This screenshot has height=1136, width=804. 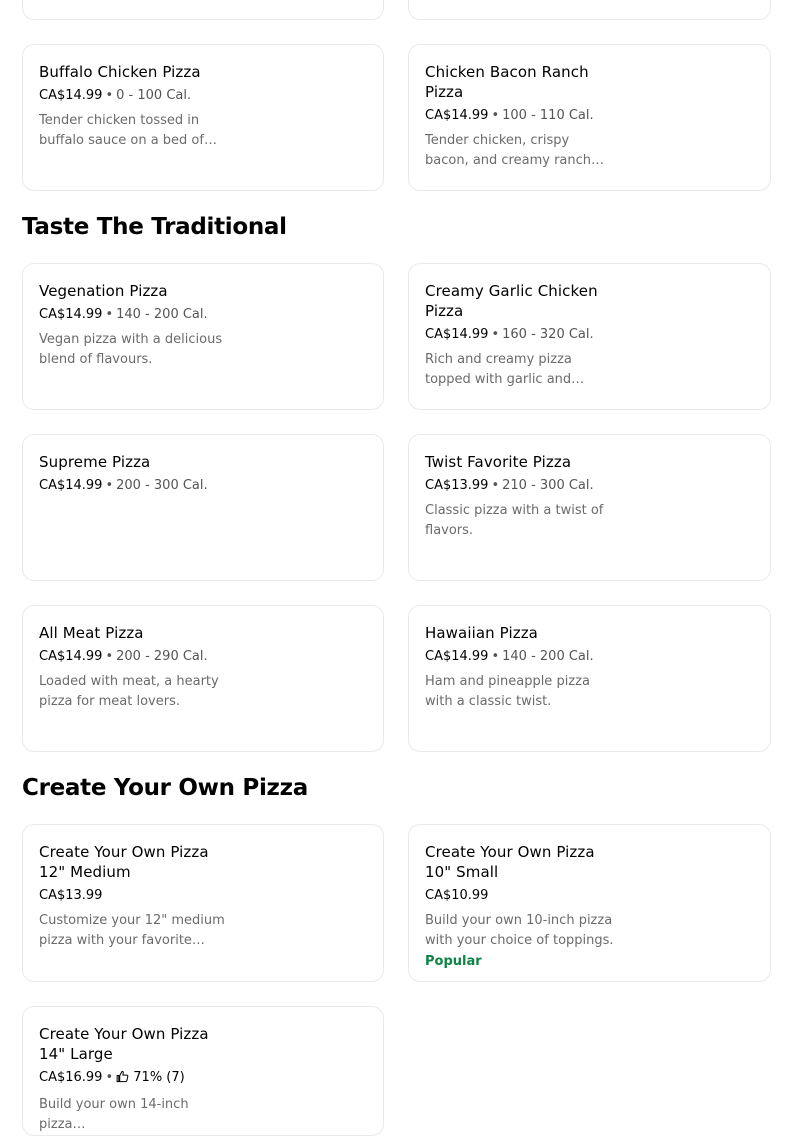 What do you see at coordinates (507, 82) in the screenshot?
I see `item-name: Chicken Bacon Ranch Pizza` at bounding box center [507, 82].